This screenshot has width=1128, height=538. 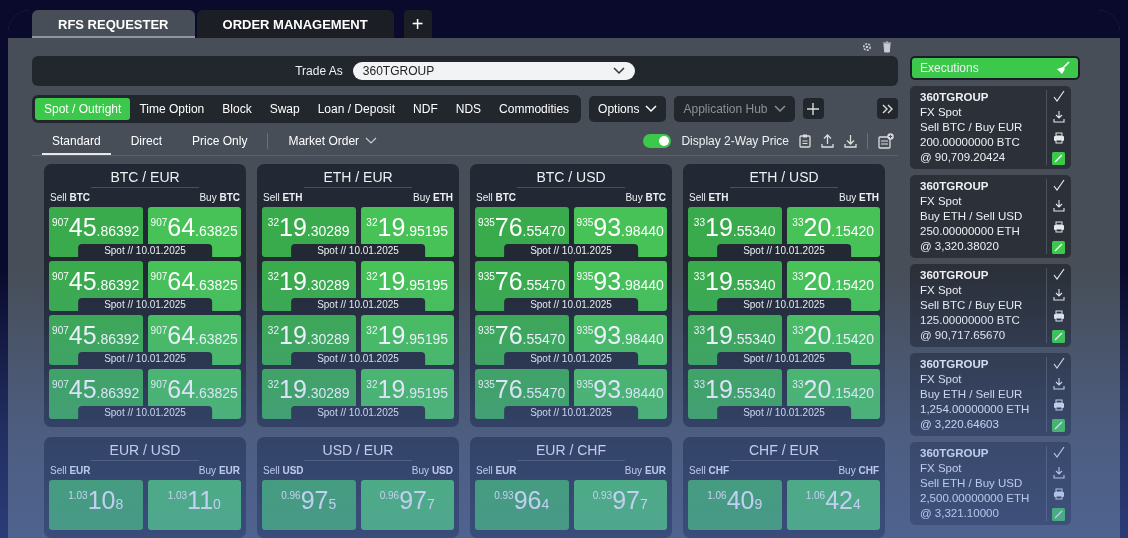 I want to click on trash-icon, so click(x=887, y=47).